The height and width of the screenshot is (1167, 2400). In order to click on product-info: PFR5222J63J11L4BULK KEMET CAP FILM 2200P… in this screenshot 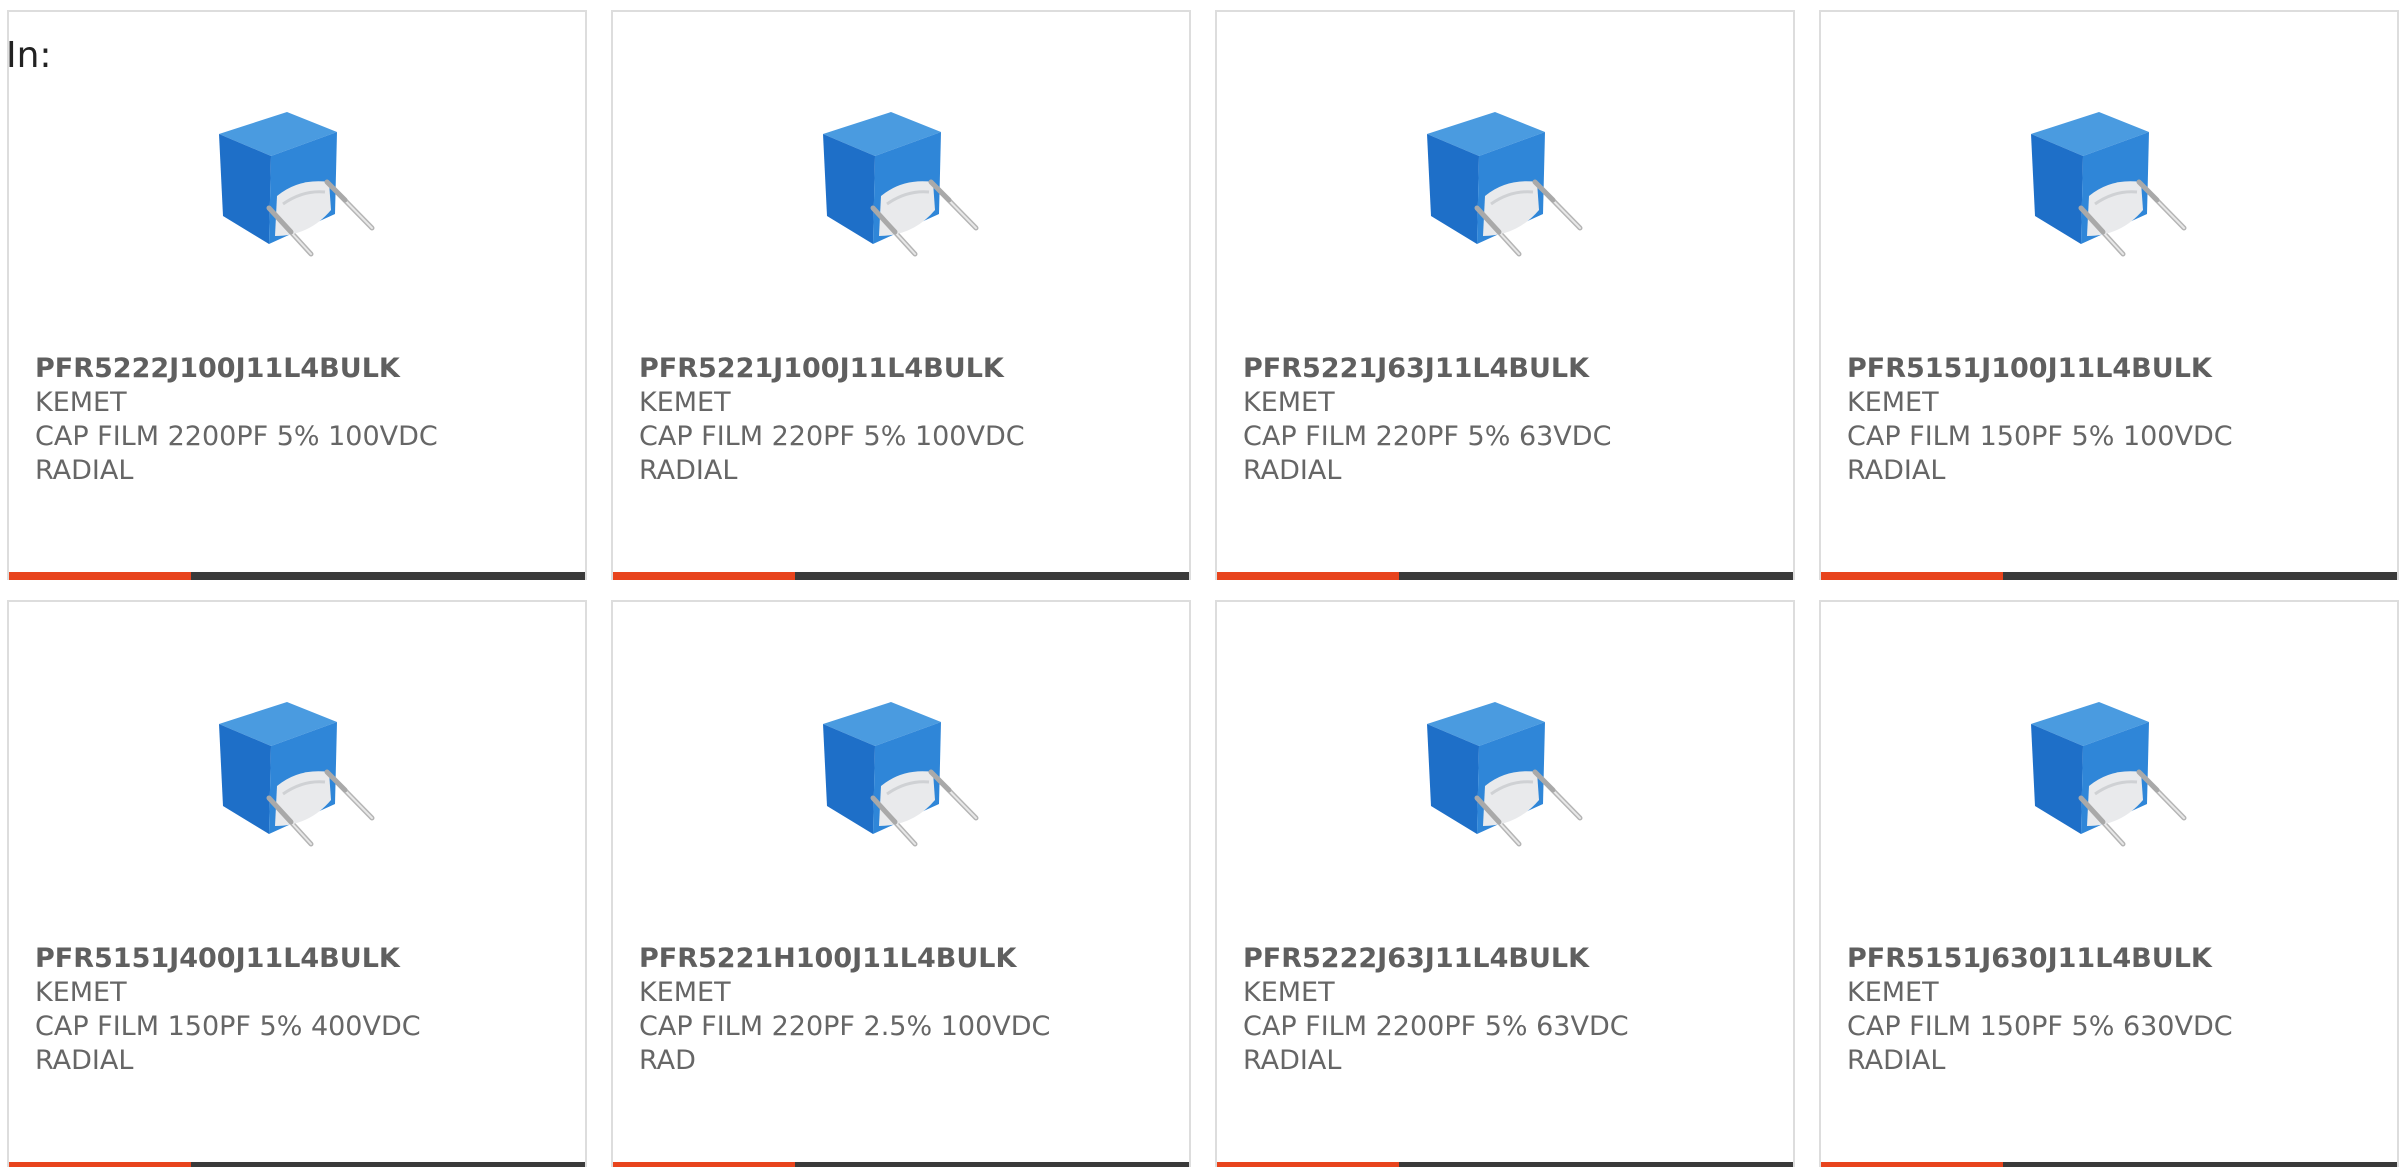, I will do `click(1508, 1010)`.